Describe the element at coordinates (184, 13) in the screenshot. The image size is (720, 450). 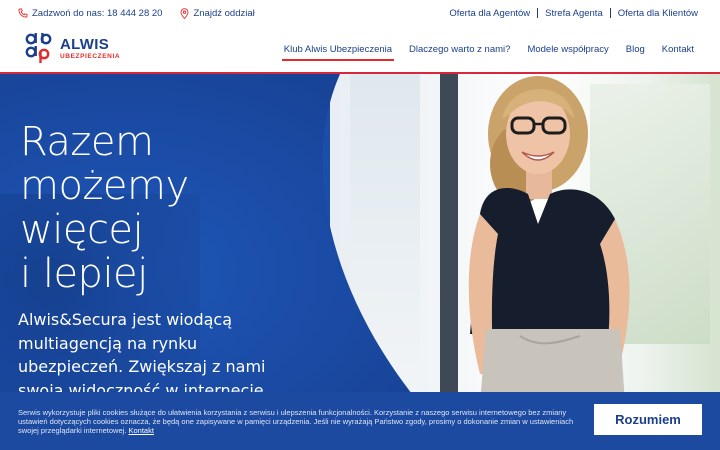
I see `location-pin-icon` at that location.